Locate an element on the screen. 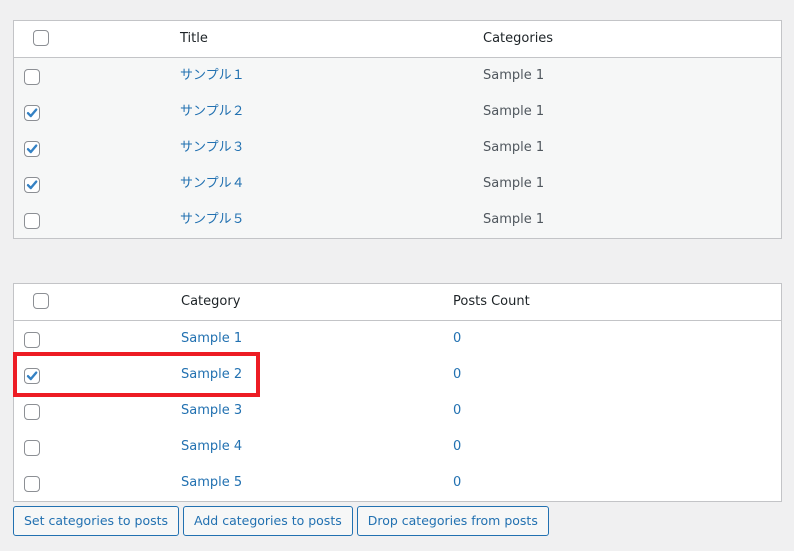 The width and height of the screenshot is (794, 551). table-row: Sample 3 0 is located at coordinates (397, 411).